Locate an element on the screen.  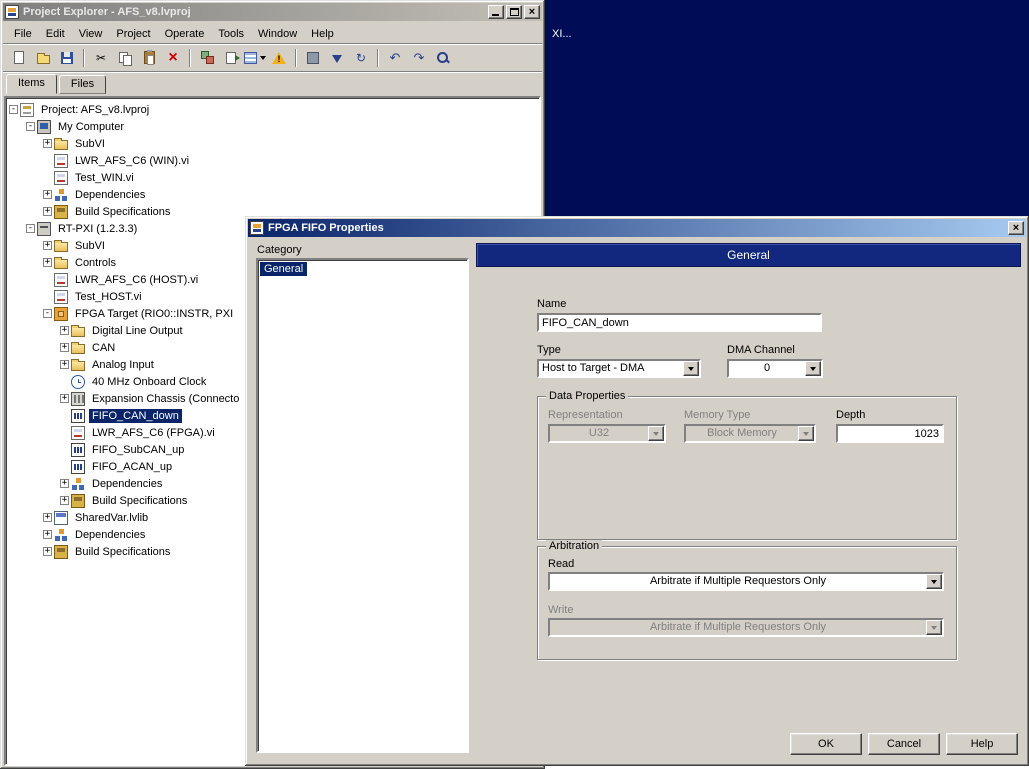
tree-item: + SubVI is located at coordinates (272, 143).